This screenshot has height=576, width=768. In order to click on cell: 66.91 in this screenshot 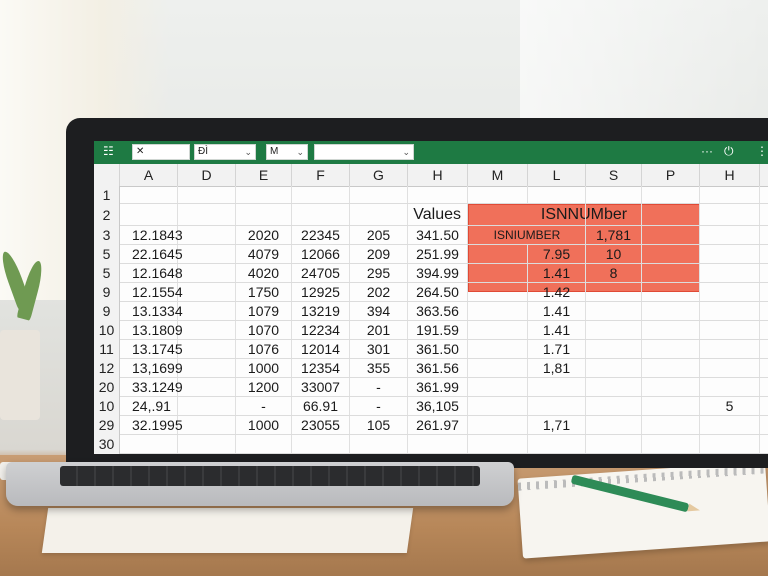, I will do `click(321, 406)`.